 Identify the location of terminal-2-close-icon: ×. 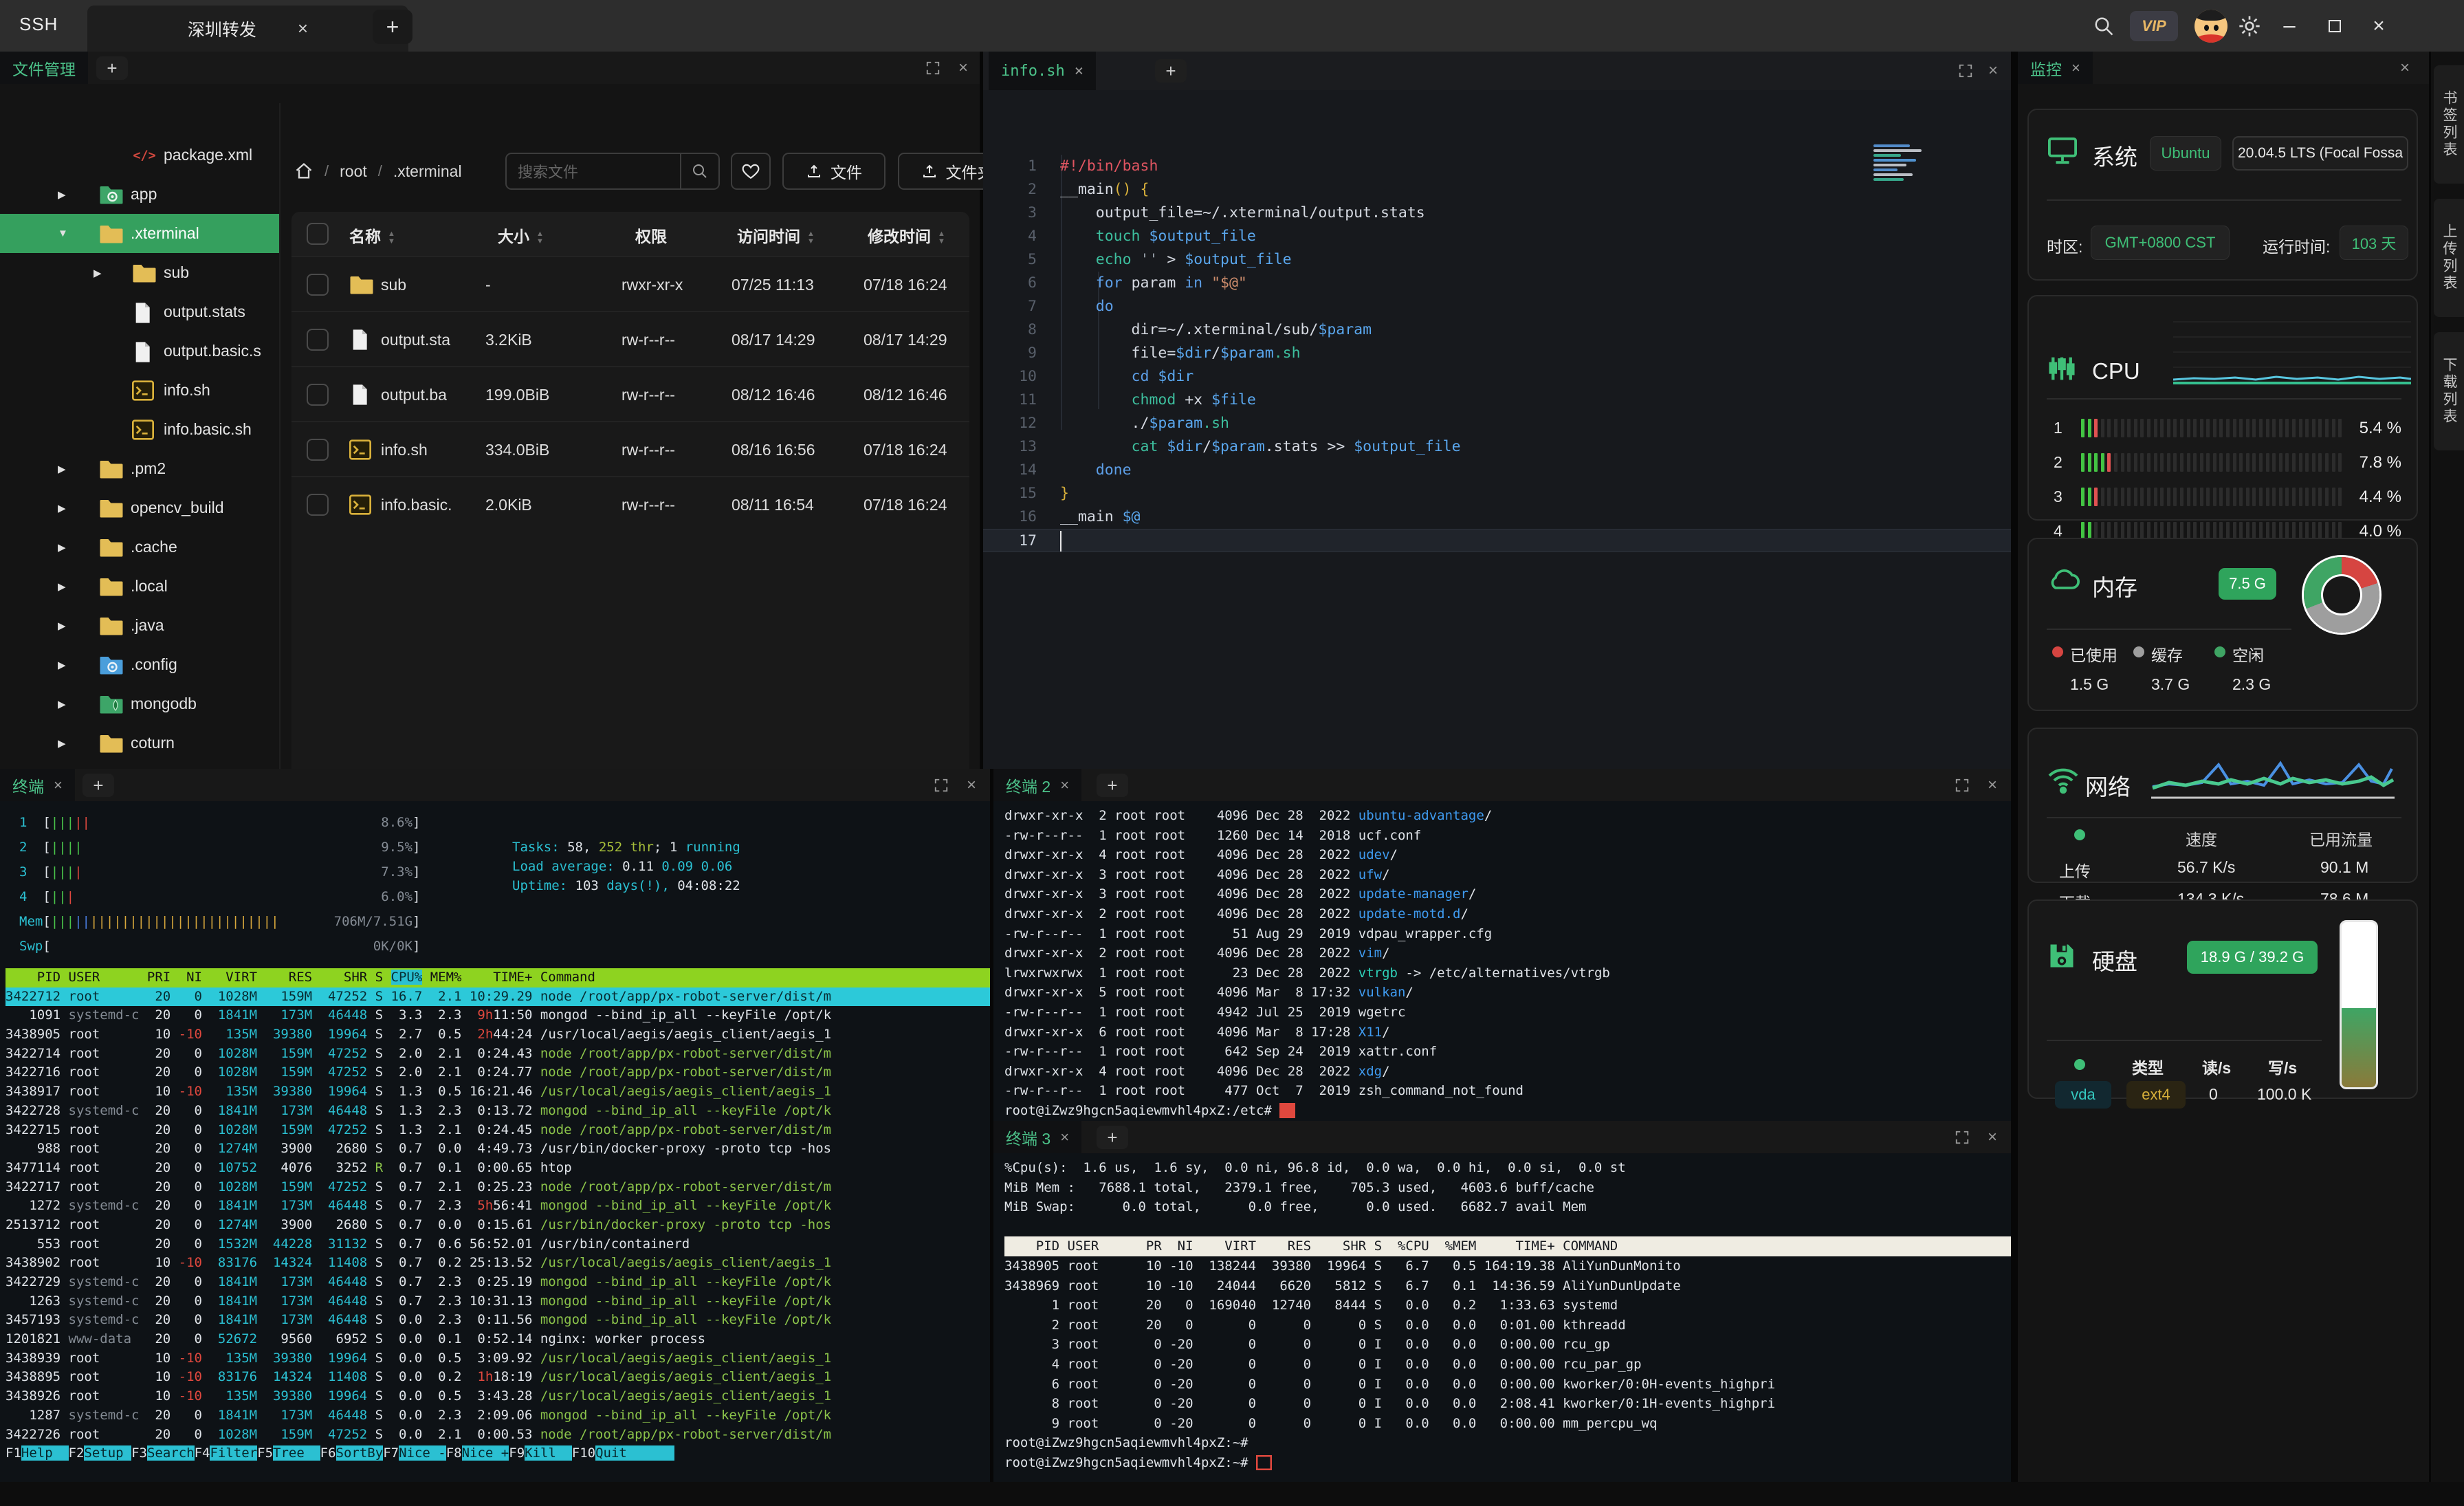
(1993, 785).